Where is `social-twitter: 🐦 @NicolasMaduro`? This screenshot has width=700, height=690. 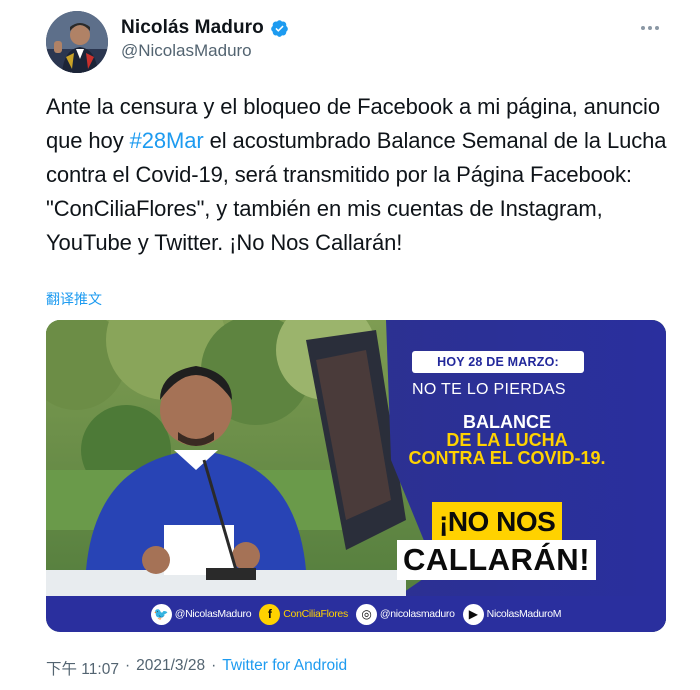
social-twitter: 🐦 @NicolasMaduro is located at coordinates (201, 614).